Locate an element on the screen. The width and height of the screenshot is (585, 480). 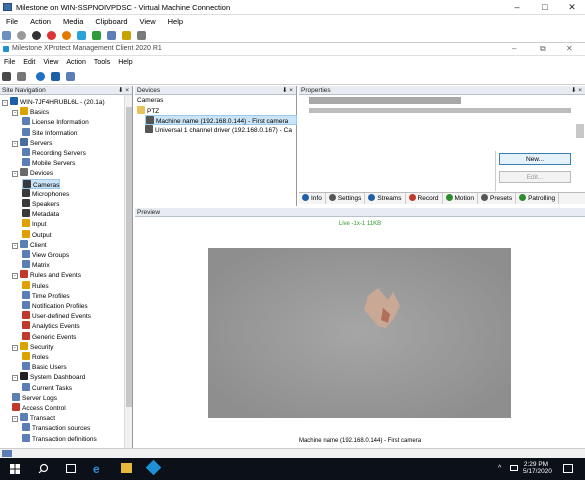
enhanced-session-icon is located at coordinates (141, 35).